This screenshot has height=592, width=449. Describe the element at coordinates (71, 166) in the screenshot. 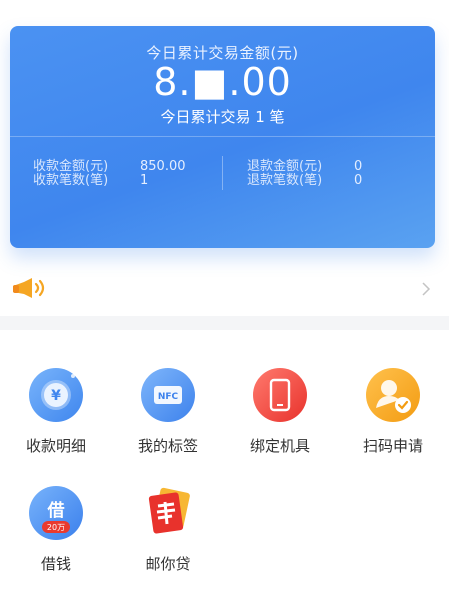

I see `receive-amount-label: 收款金额(元)` at that location.